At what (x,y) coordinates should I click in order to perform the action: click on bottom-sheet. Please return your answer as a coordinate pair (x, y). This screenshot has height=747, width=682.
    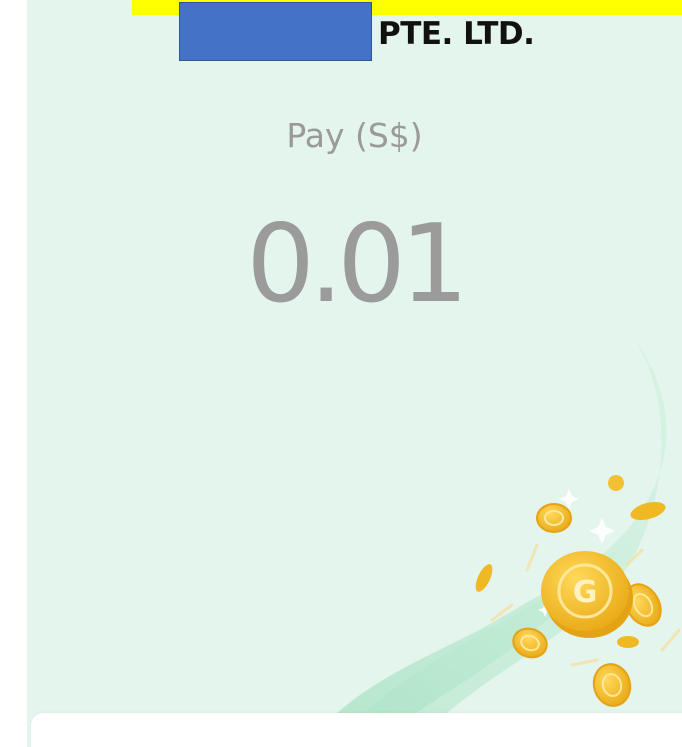
    Looking at the image, I should click on (356, 730).